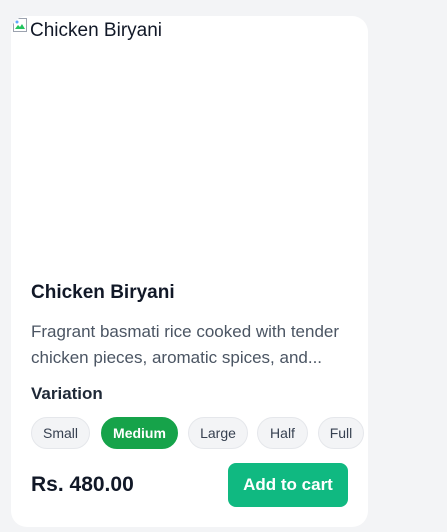  I want to click on variation-option-small: Small, so click(60, 433).